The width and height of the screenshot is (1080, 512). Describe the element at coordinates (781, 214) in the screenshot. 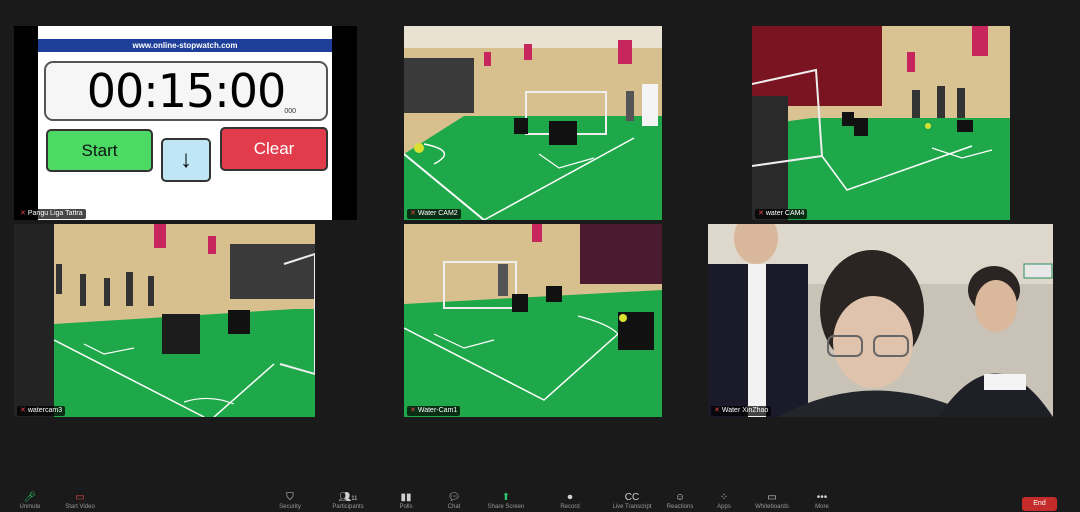

I see `tile-name-label: ✕ water CAM4` at that location.